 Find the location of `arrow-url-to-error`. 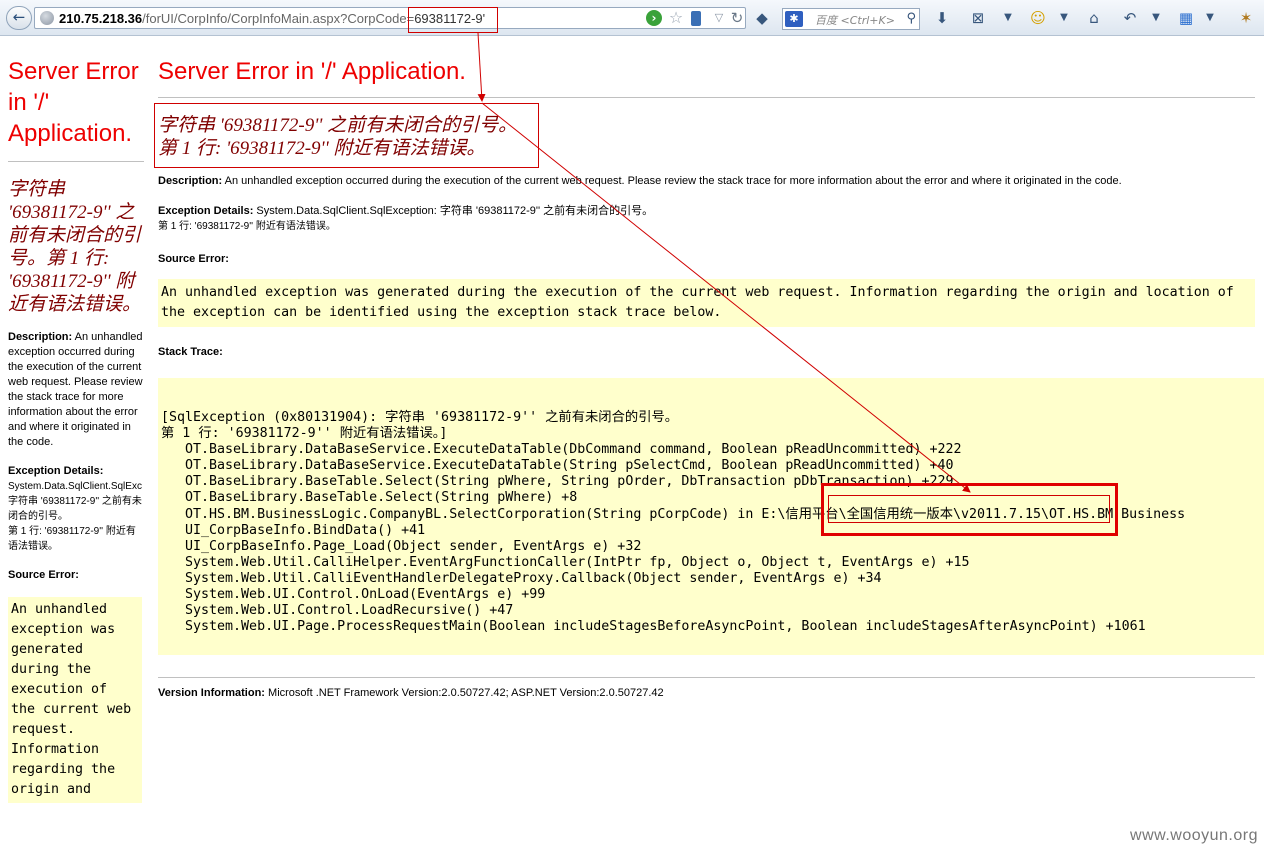

arrow-url-to-error is located at coordinates (481, 67).